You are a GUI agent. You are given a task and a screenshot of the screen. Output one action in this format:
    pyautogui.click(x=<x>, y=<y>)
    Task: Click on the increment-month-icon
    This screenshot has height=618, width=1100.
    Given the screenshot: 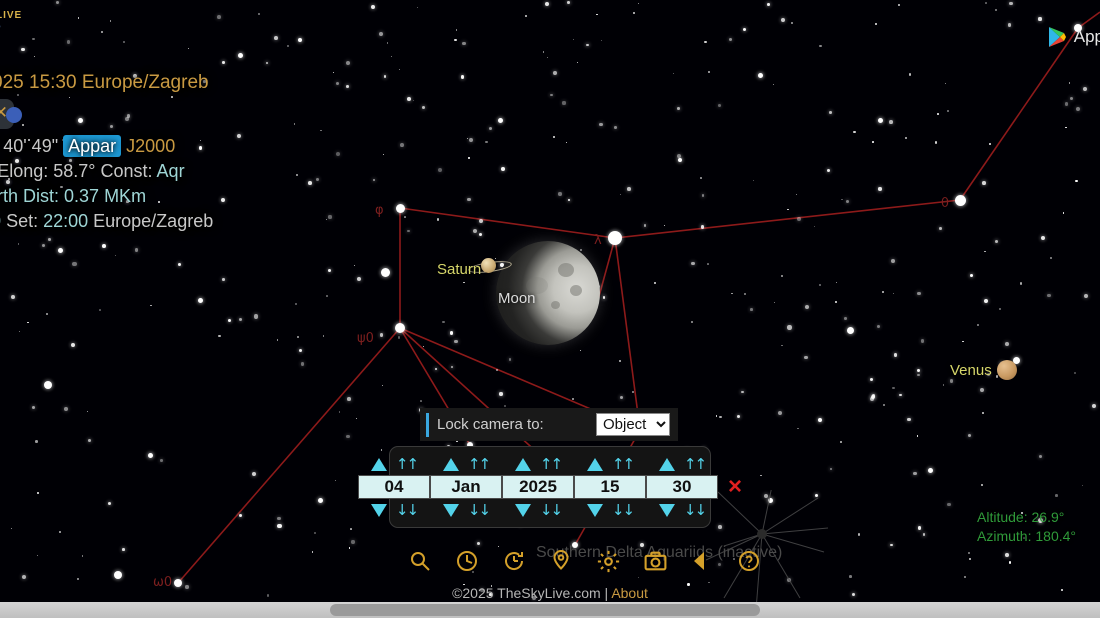 What is the action you would take?
    pyautogui.click(x=450, y=464)
    